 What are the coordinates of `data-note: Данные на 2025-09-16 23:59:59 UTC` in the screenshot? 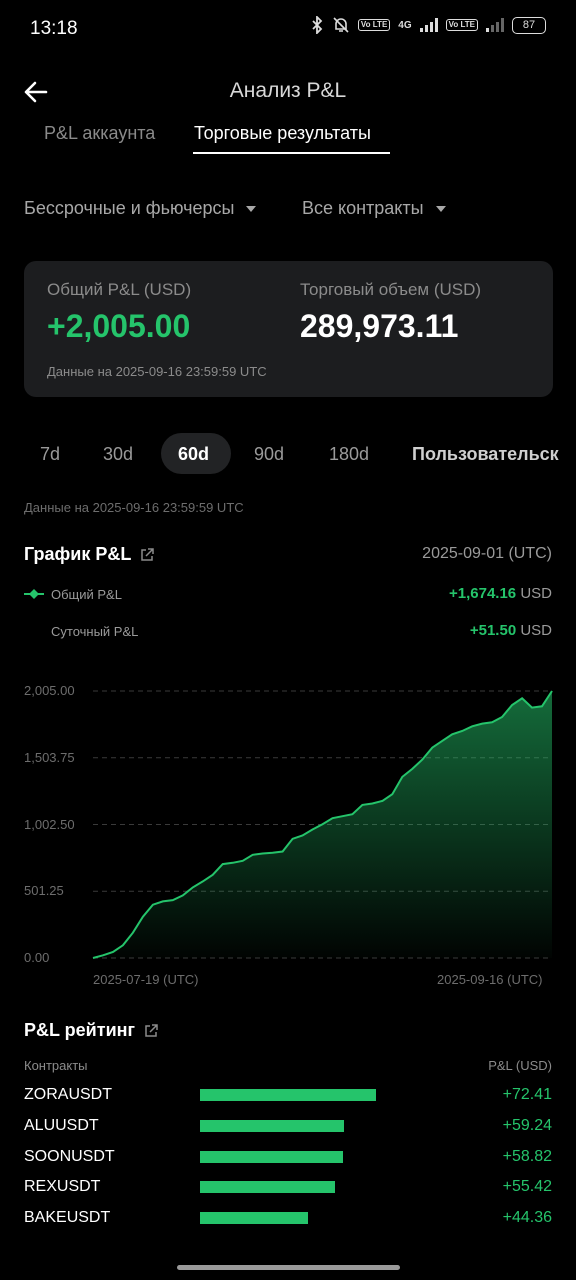 It's located at (134, 507).